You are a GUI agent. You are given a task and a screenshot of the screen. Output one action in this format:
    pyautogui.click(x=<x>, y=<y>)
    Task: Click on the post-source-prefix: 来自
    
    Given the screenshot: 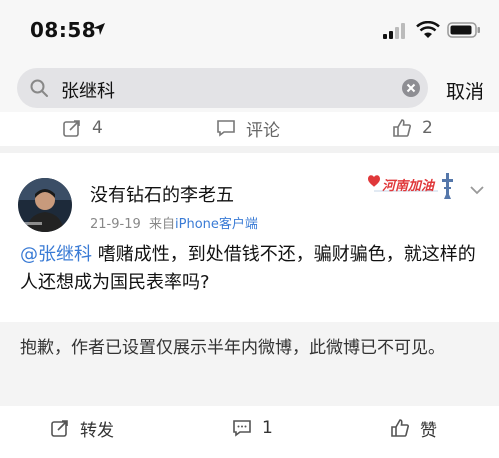 What is the action you would take?
    pyautogui.click(x=162, y=224)
    